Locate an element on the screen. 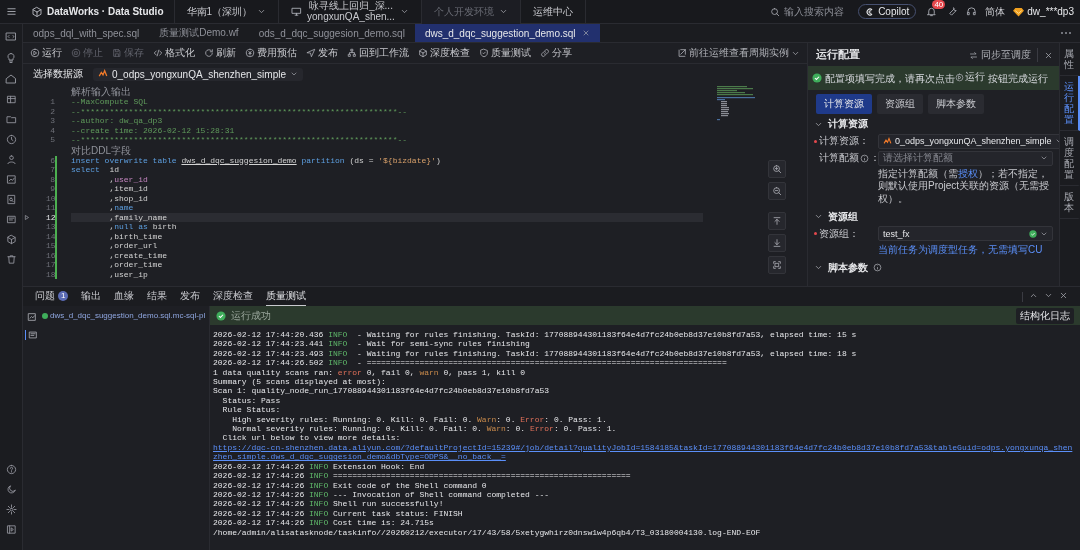  panel-icon is located at coordinates (11, 529).